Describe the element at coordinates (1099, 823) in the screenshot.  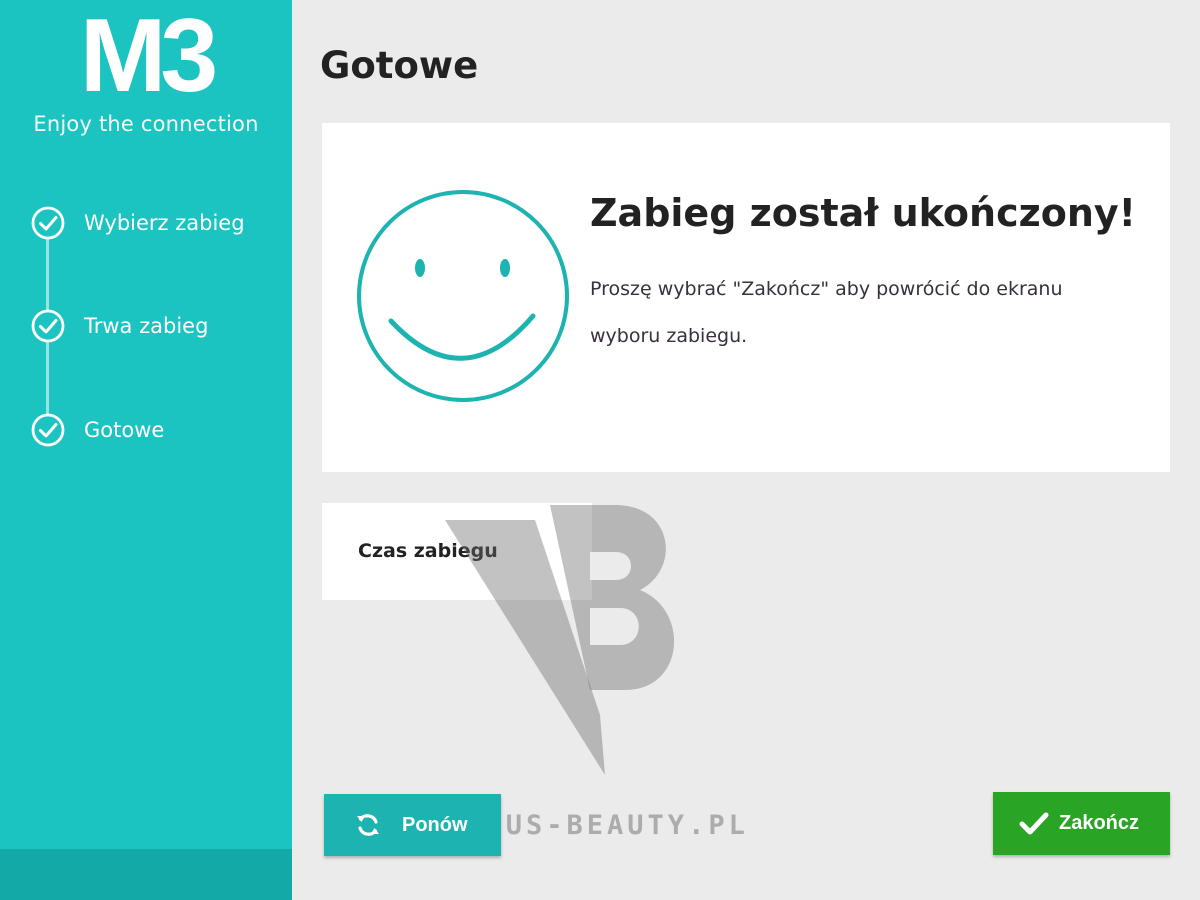
I see `finish-button-label: Zakończ` at that location.